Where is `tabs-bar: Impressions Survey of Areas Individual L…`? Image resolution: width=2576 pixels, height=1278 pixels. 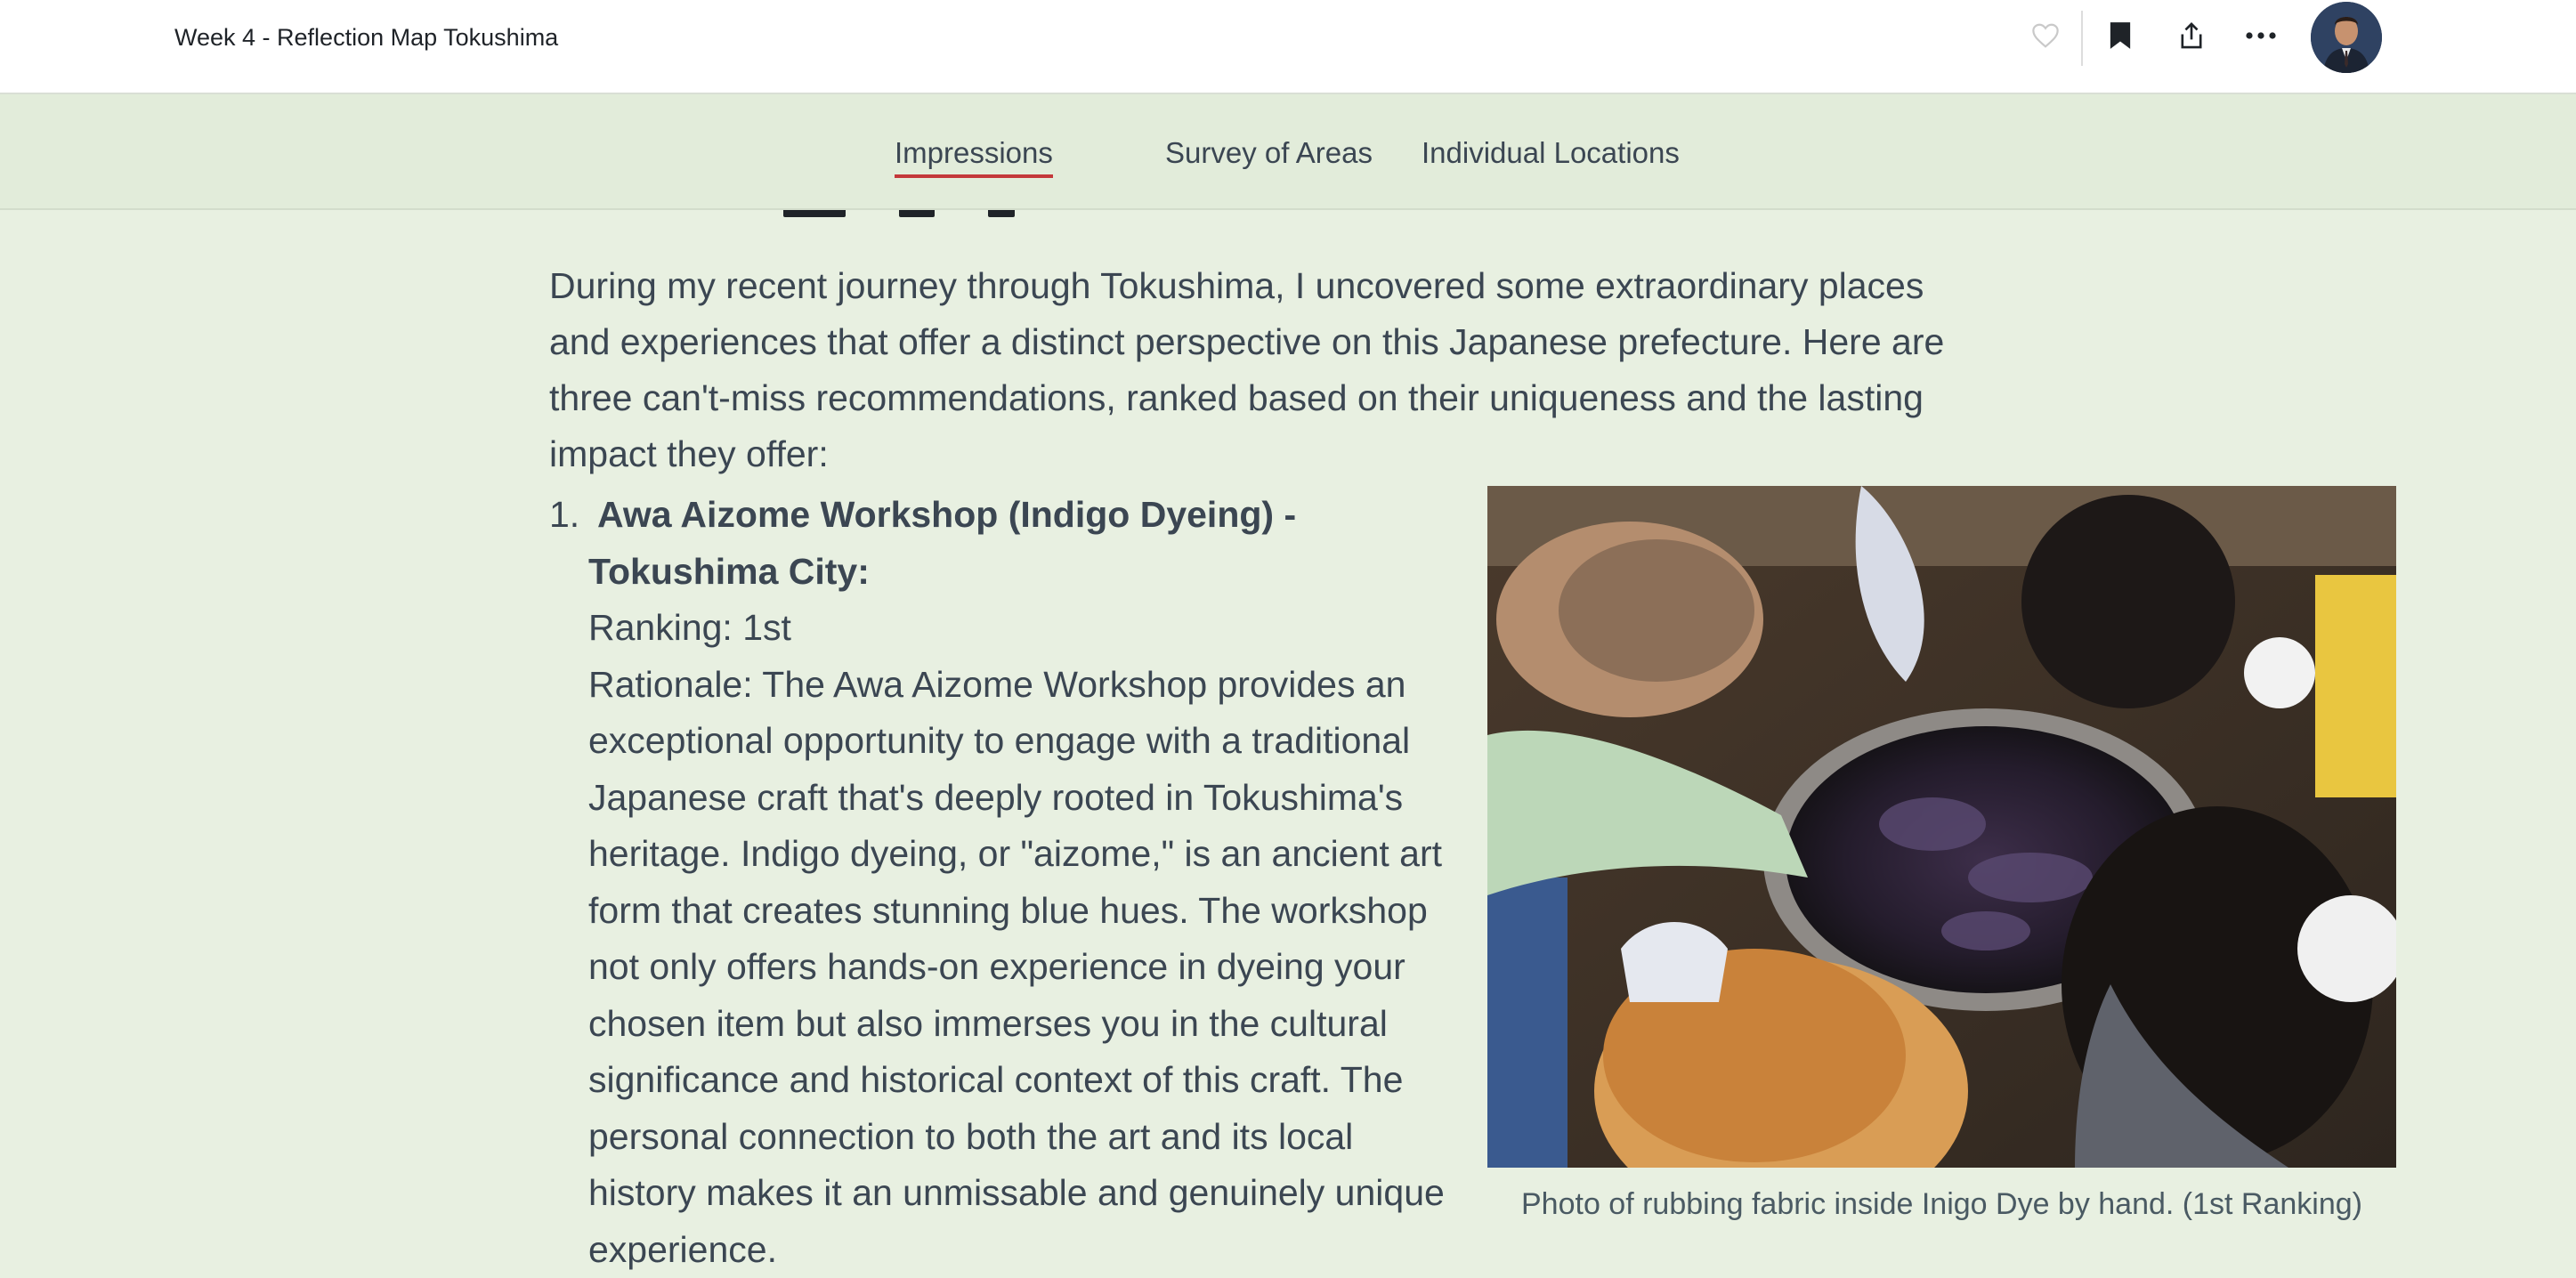
tabs-bar: Impressions Survey of Areas Individual L… is located at coordinates (1288, 152).